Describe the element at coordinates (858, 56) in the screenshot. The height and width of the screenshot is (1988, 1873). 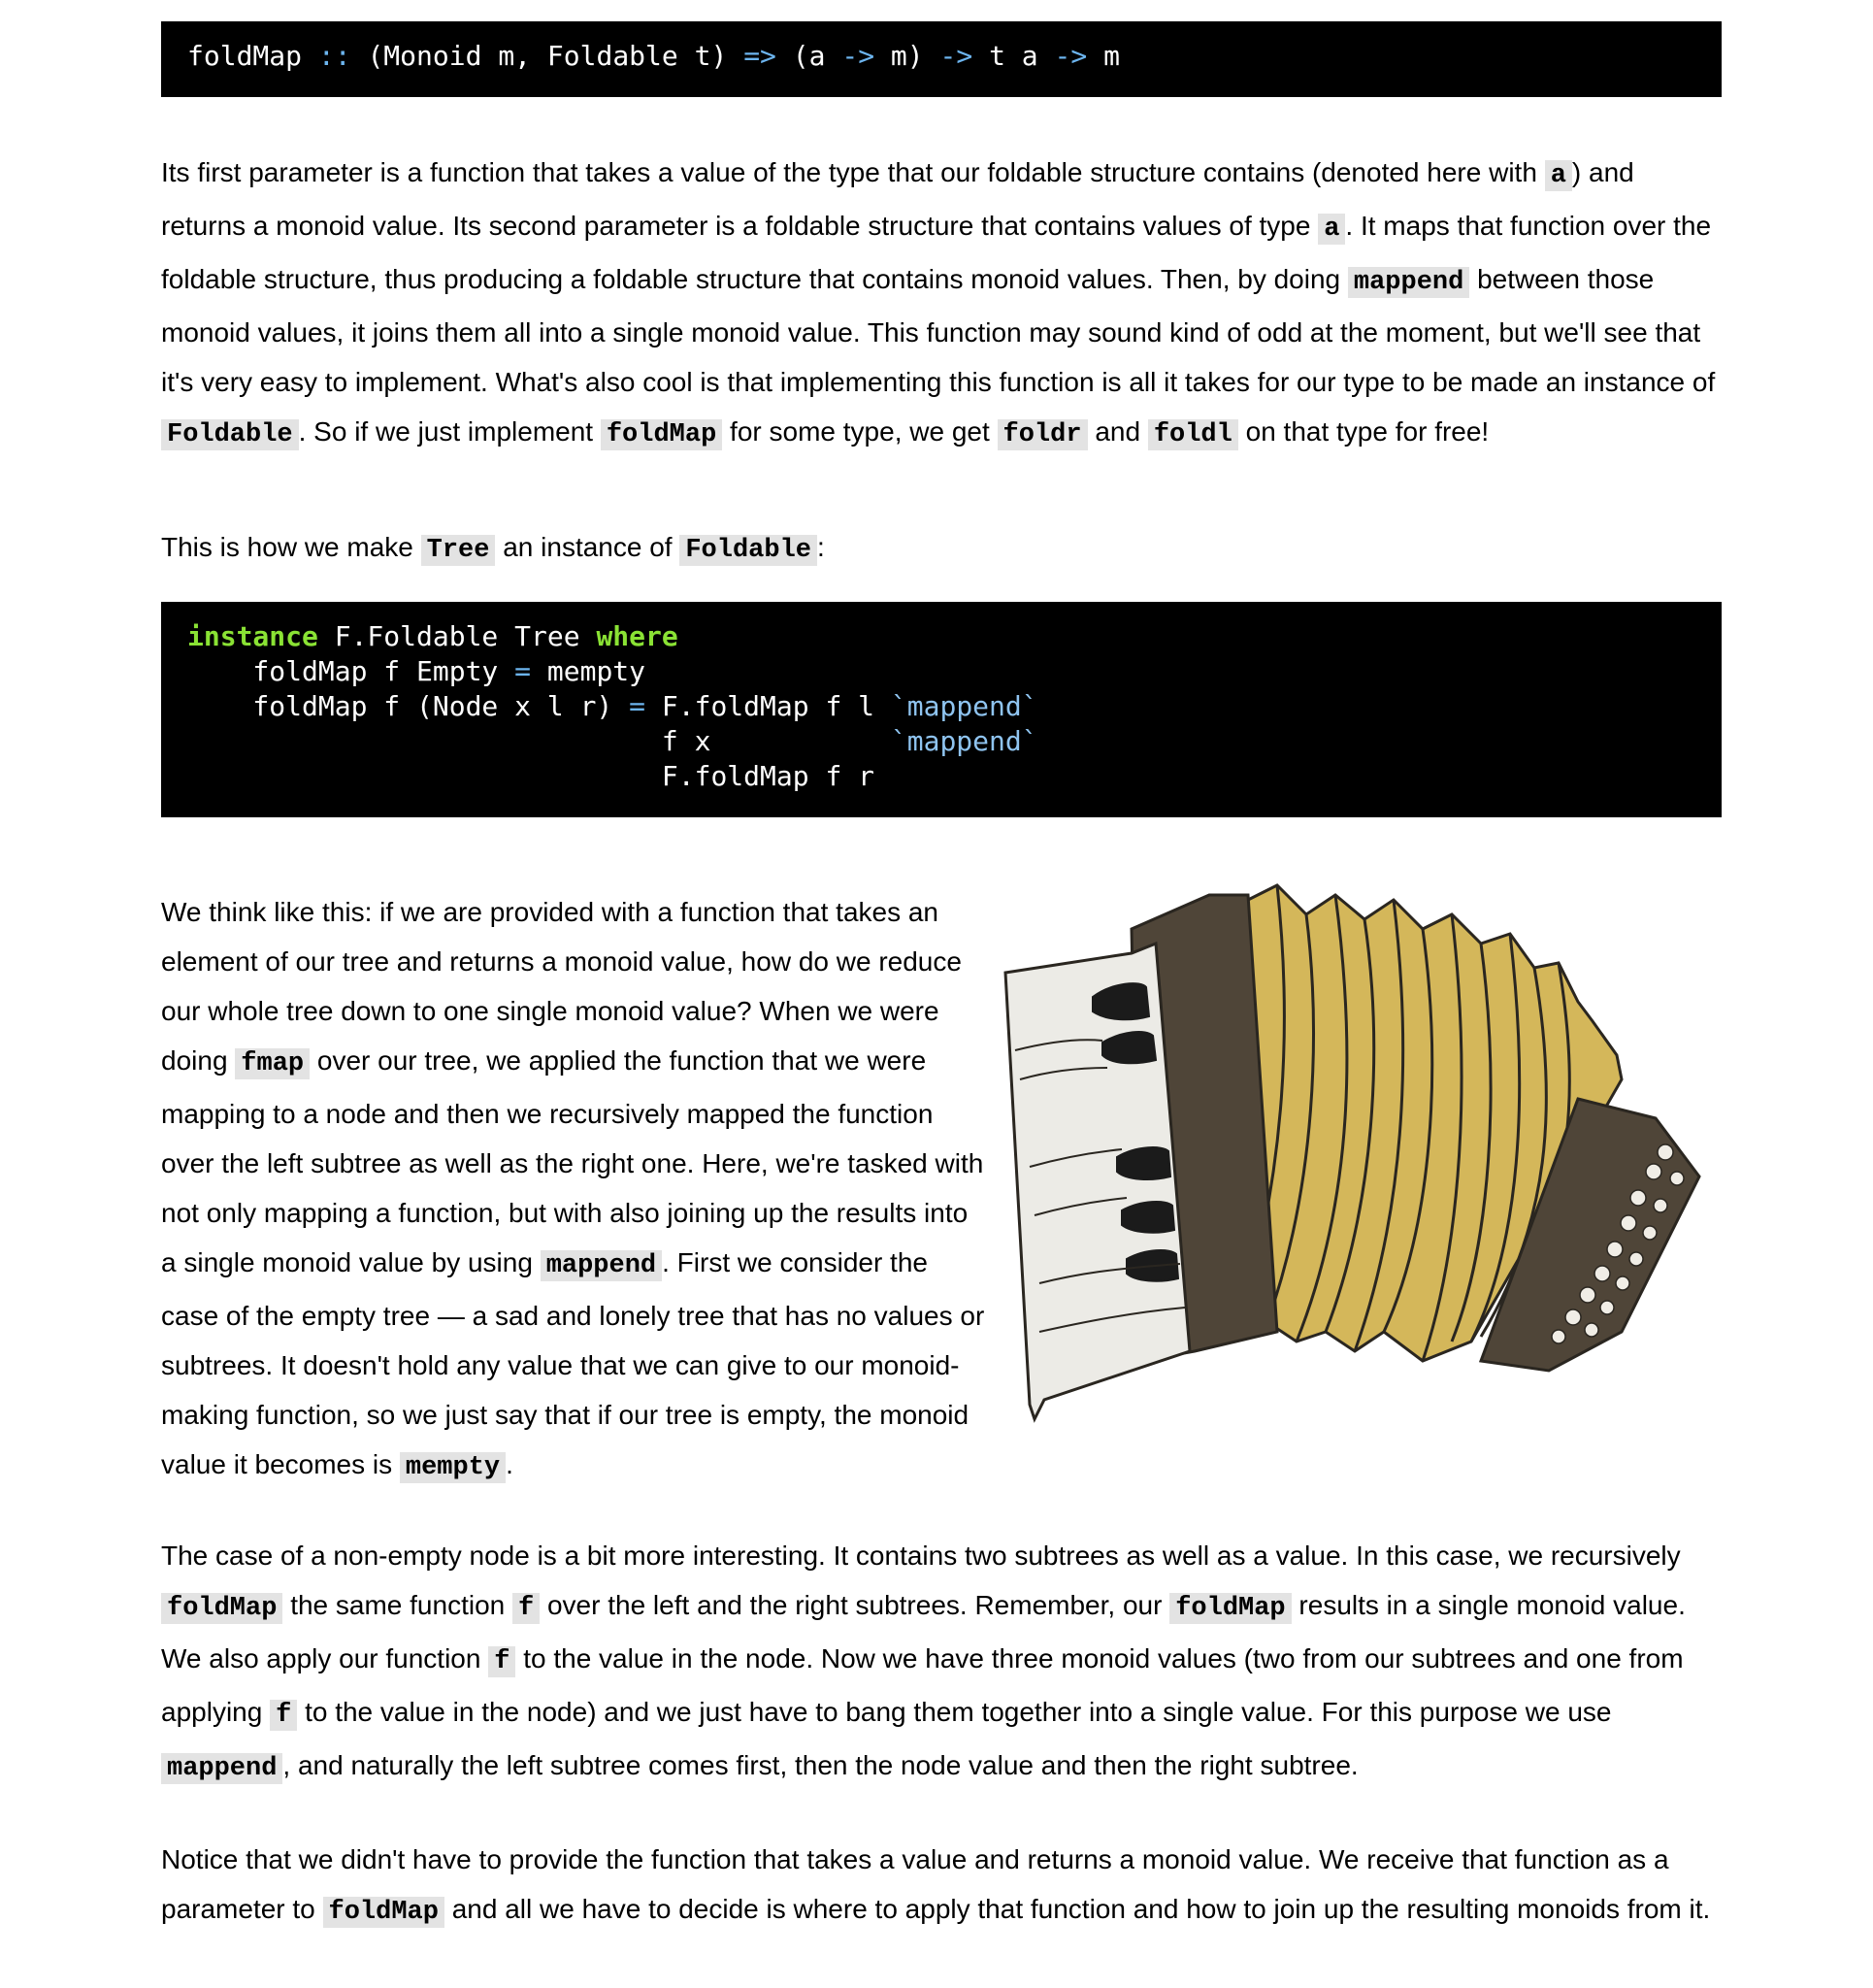
I see `code-arrow-1: ->` at that location.